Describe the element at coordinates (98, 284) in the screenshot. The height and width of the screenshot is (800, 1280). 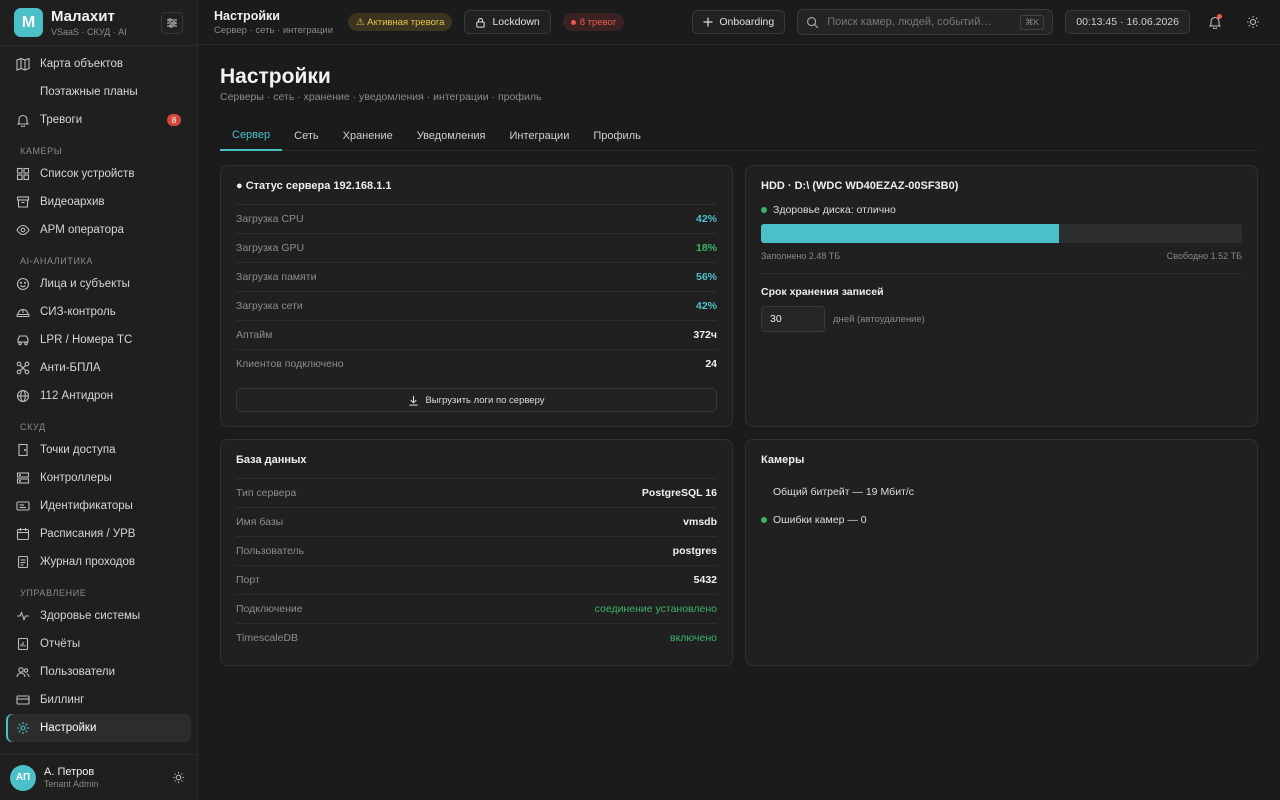
I see `sidebar-item-faces: Лица и субъекты` at that location.